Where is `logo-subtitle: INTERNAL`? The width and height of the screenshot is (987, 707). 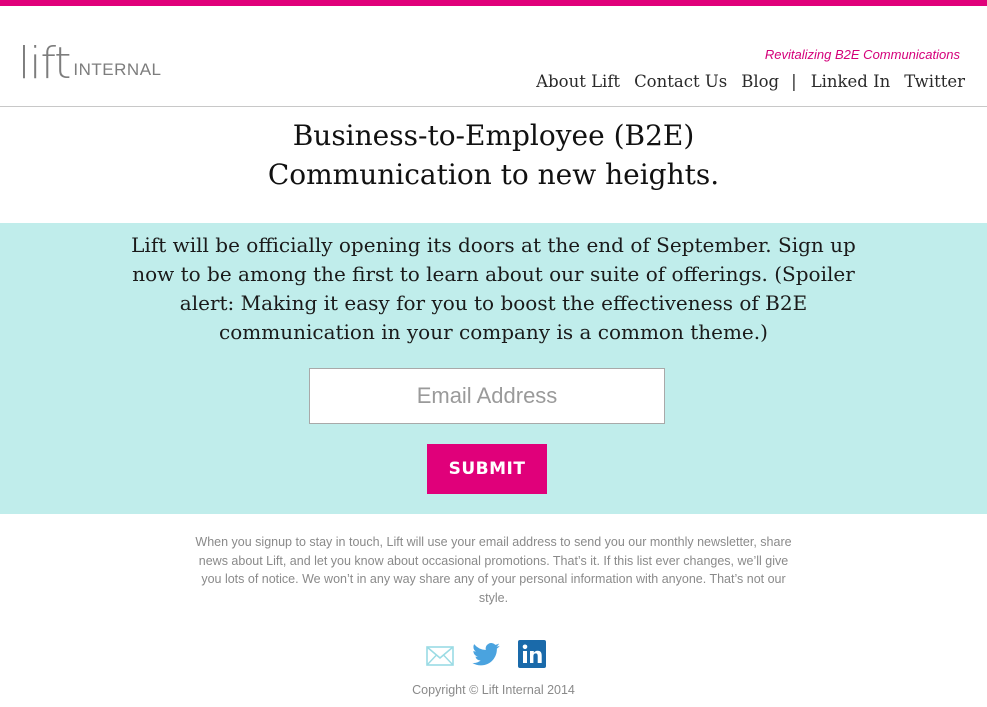
logo-subtitle: INTERNAL is located at coordinates (117, 69).